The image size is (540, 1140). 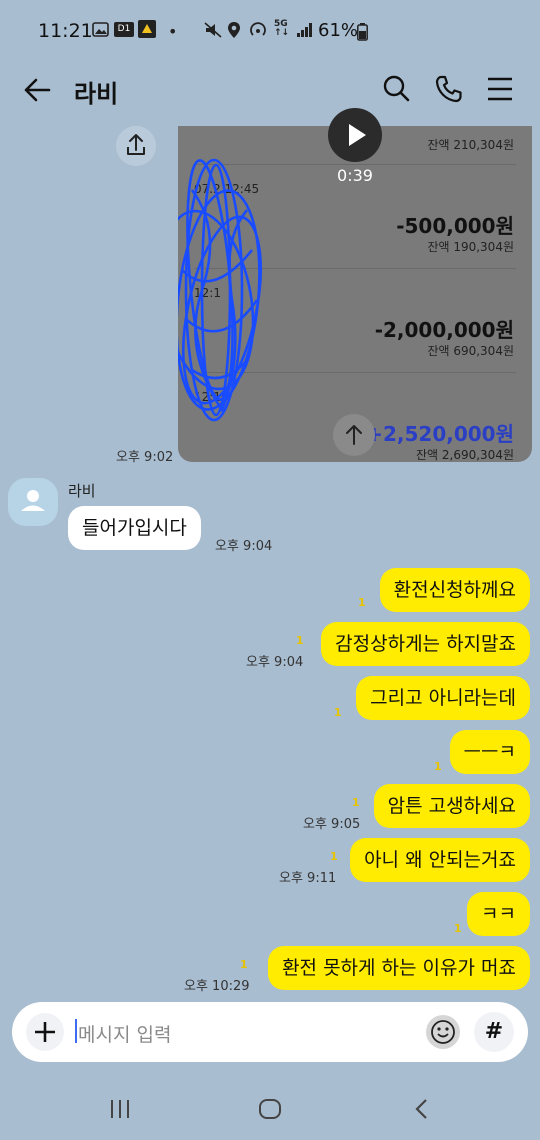 What do you see at coordinates (82, 491) in the screenshot?
I see `sender-name: 라비` at bounding box center [82, 491].